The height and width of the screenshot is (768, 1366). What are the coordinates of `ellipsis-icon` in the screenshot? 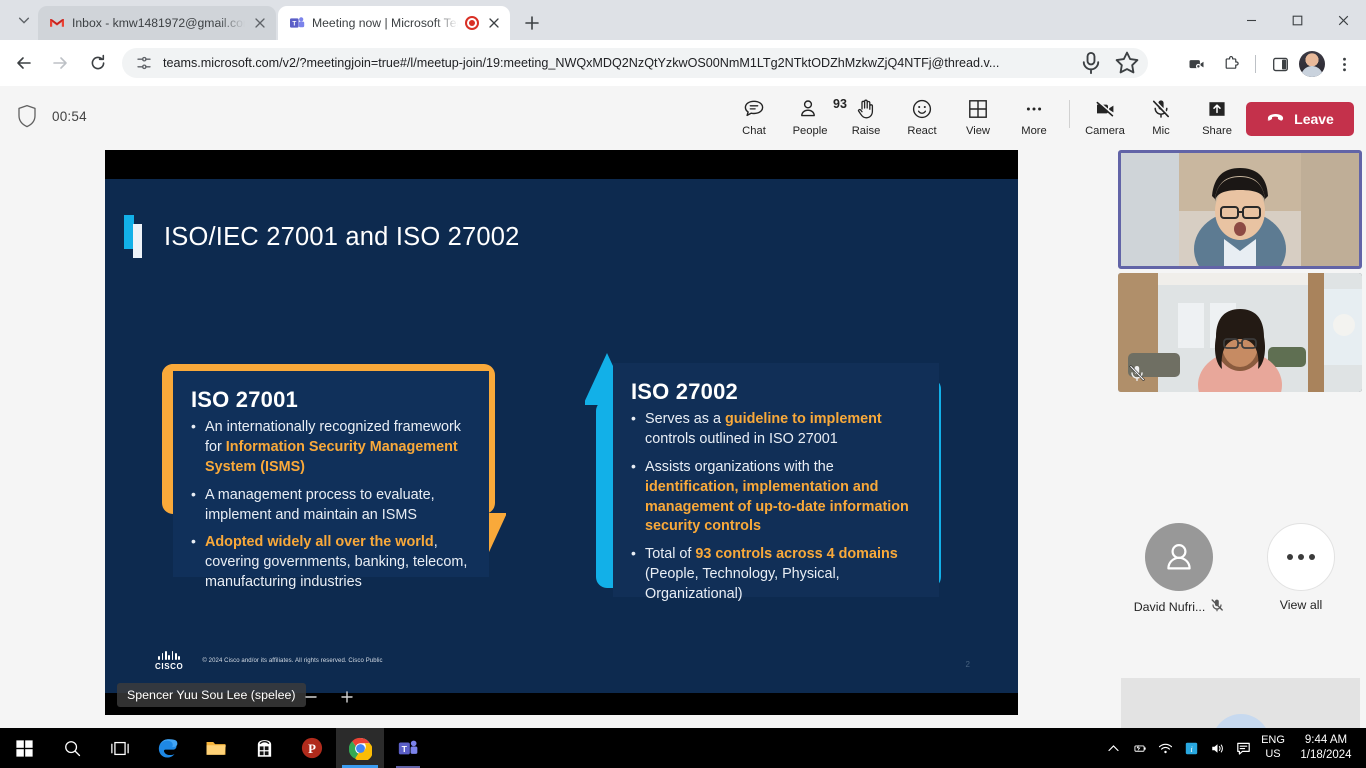 It's located at (1301, 557).